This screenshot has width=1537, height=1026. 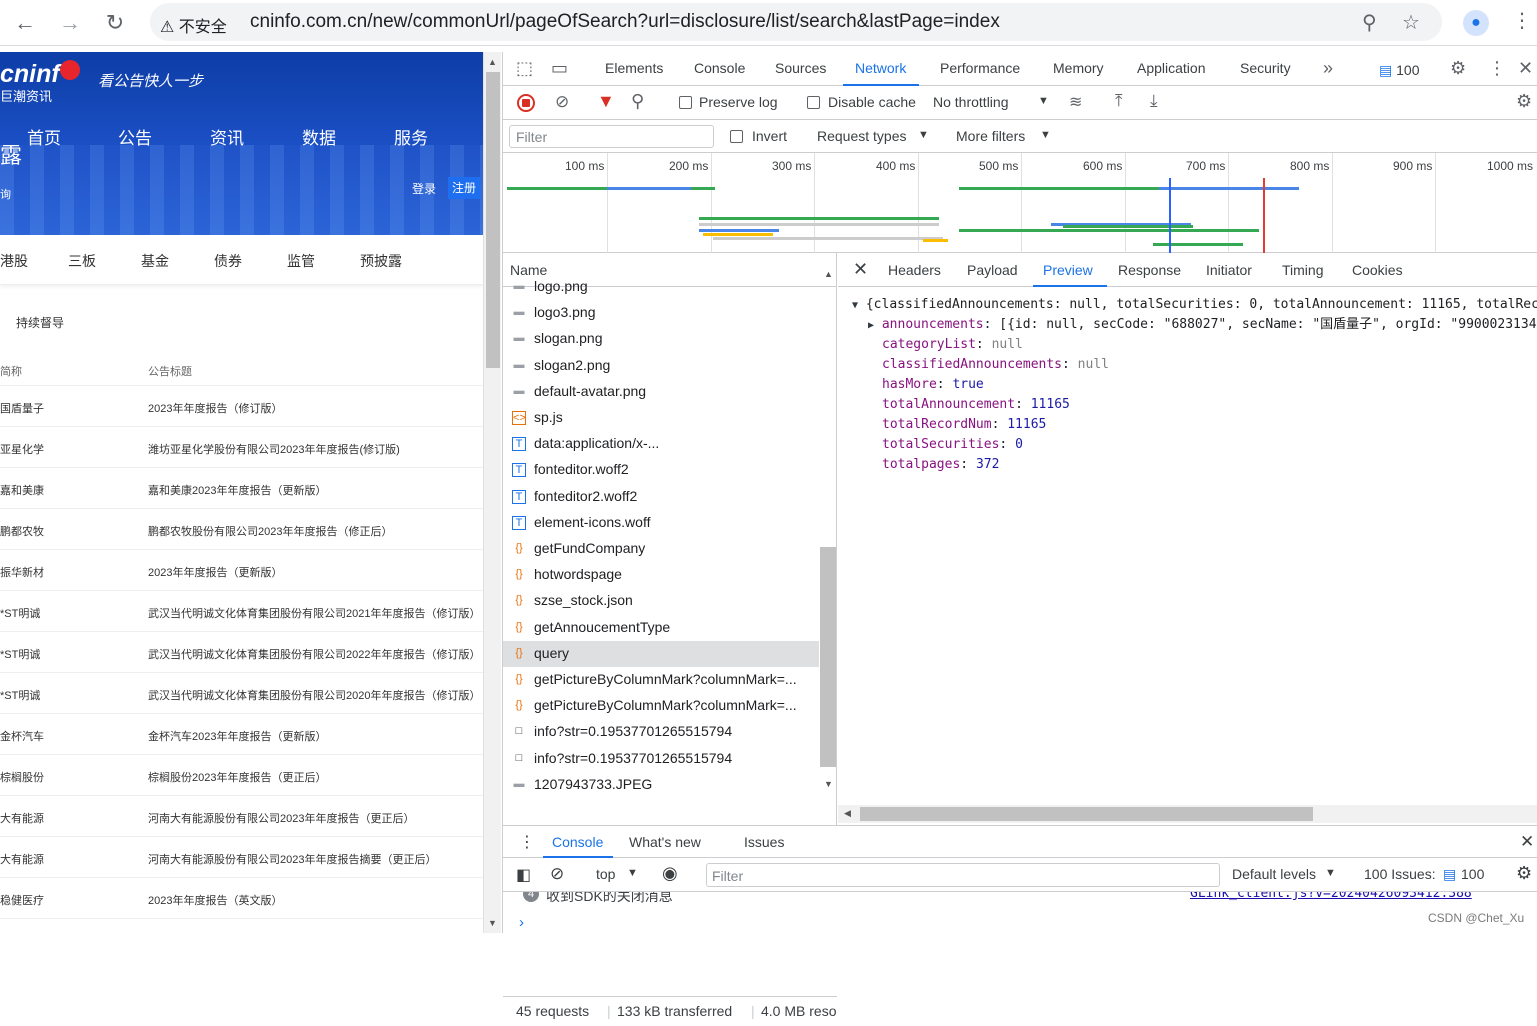 I want to click on request-row: ▬ slogan.png, so click(x=661, y=339).